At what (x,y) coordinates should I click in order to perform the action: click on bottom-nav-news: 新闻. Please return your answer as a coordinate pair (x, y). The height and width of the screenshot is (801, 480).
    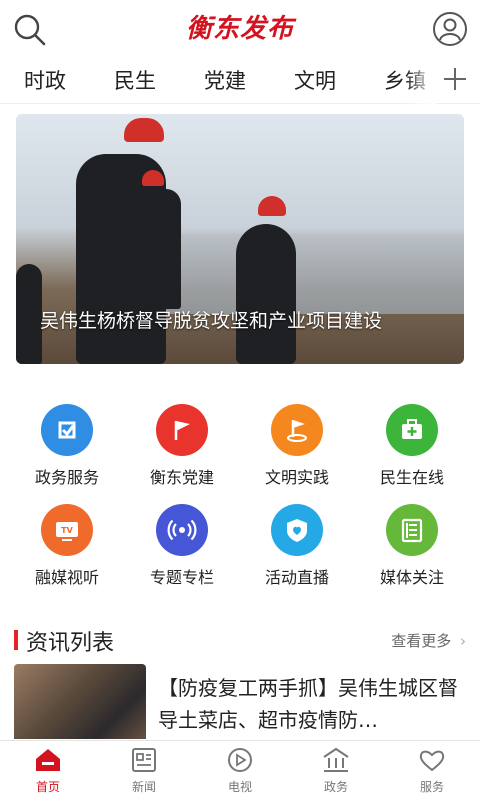
    Looking at the image, I should click on (144, 771).